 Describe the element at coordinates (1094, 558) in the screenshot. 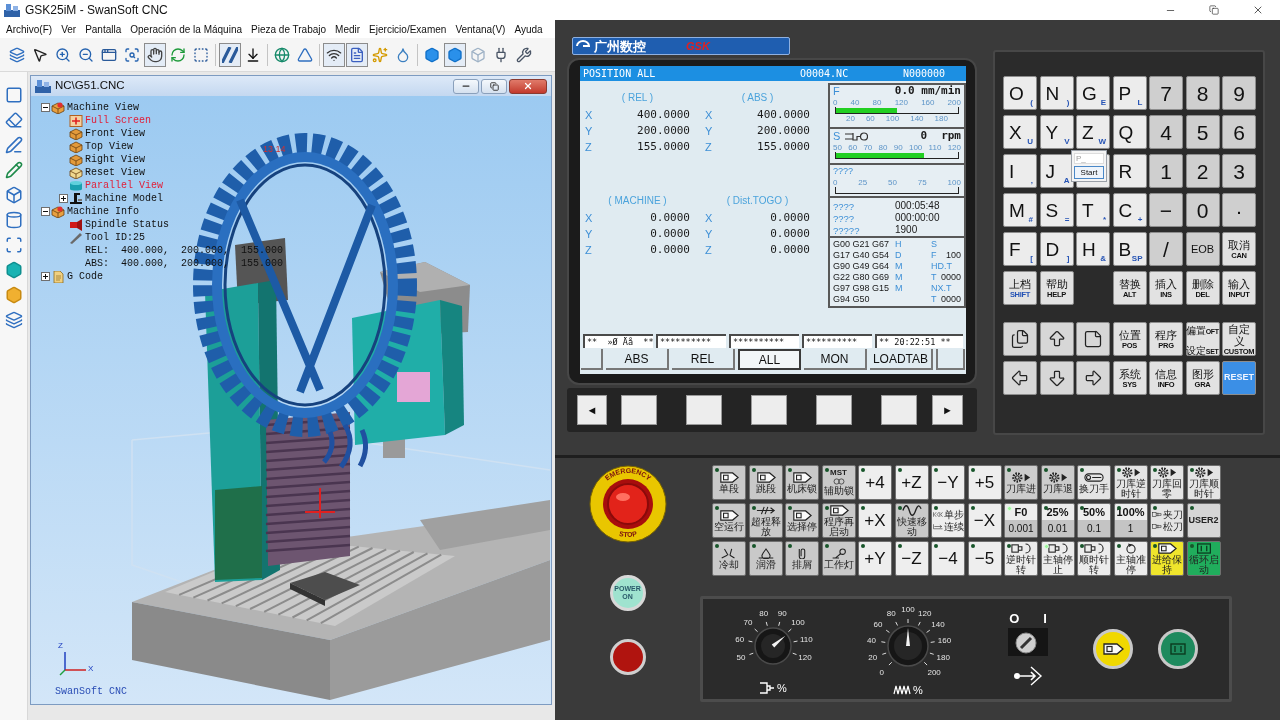

I see `machine-button: 顺时针转` at that location.